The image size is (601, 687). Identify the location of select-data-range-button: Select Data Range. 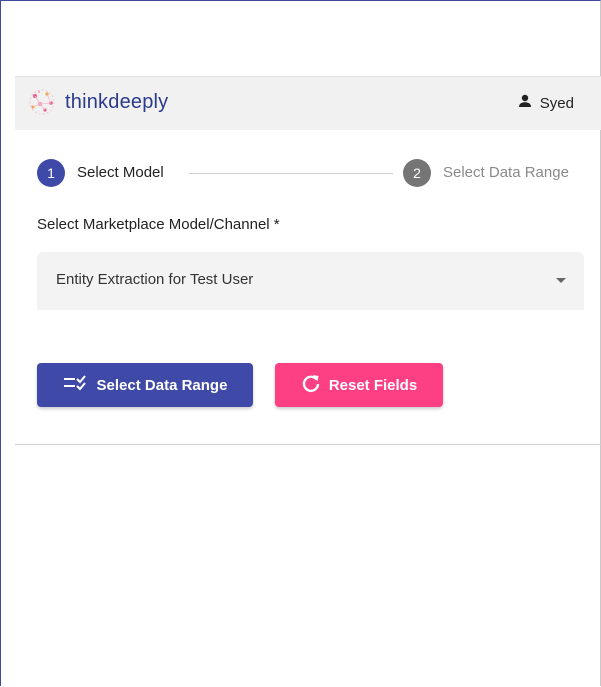
(145, 385).